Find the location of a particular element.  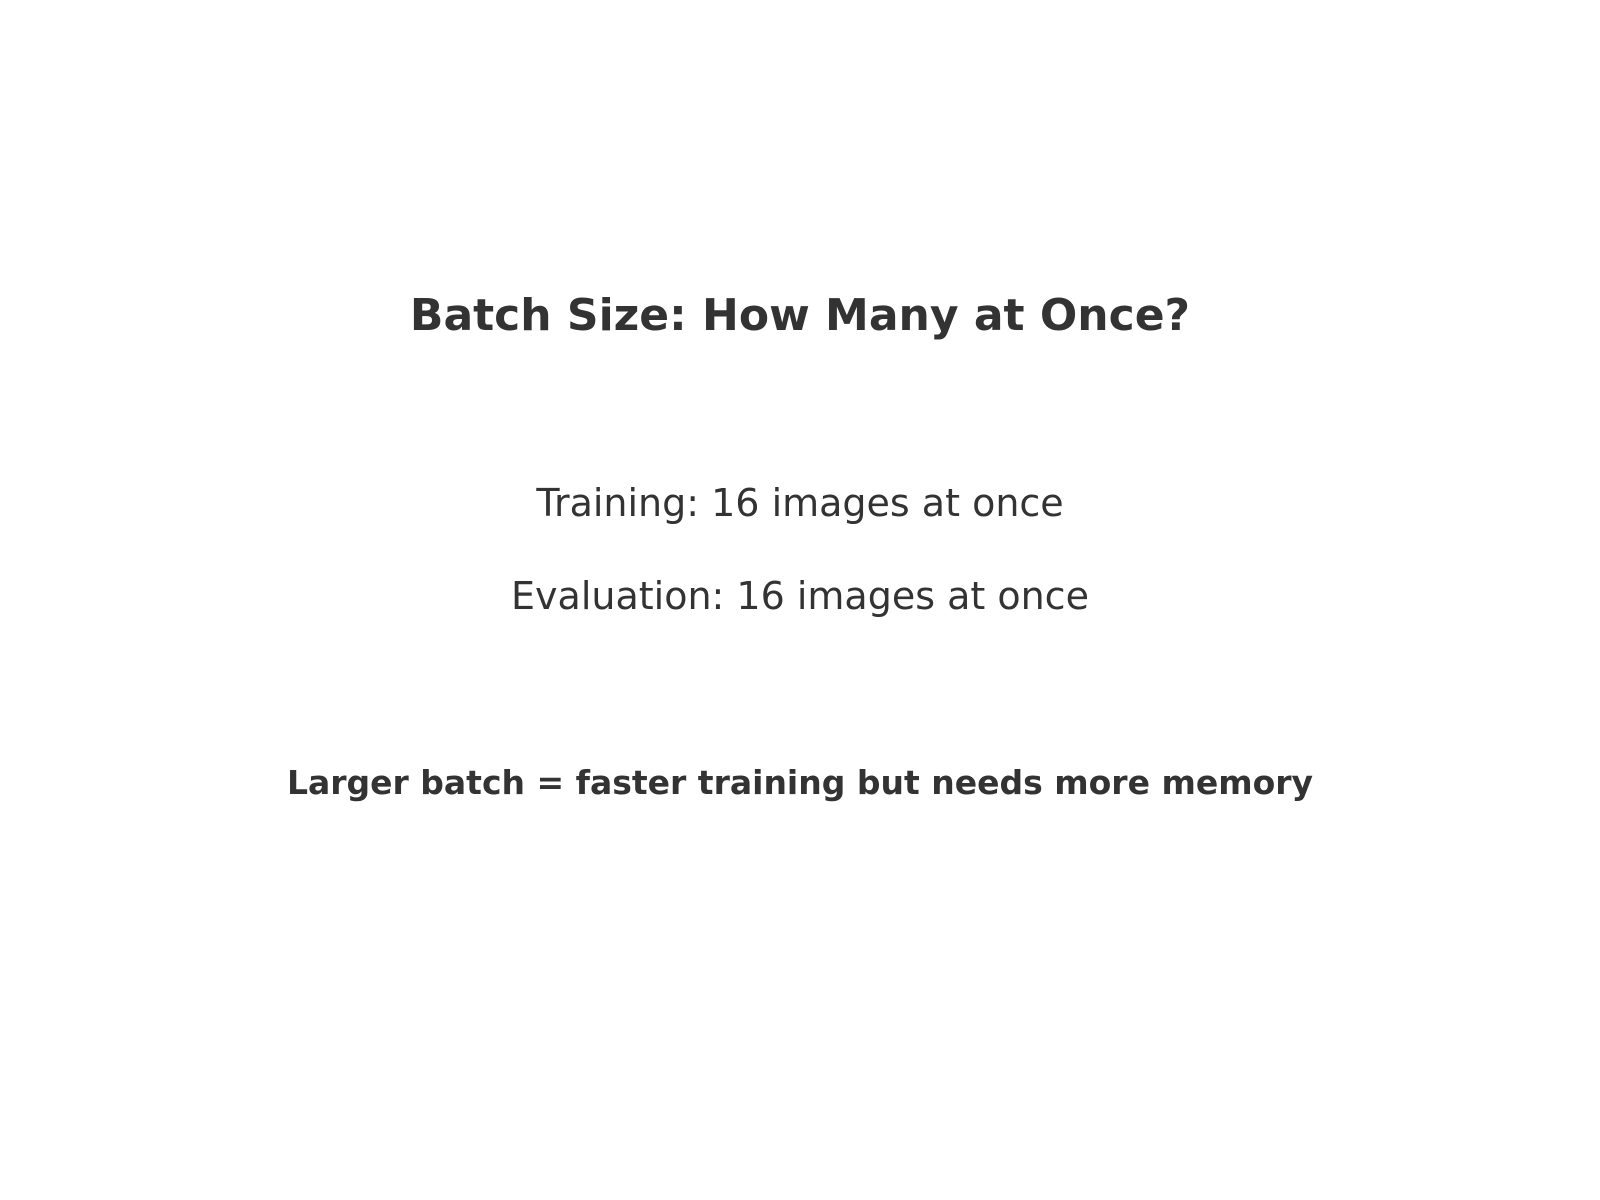

training-batch-size-text: Training: 16 images at once is located at coordinates (800, 503).